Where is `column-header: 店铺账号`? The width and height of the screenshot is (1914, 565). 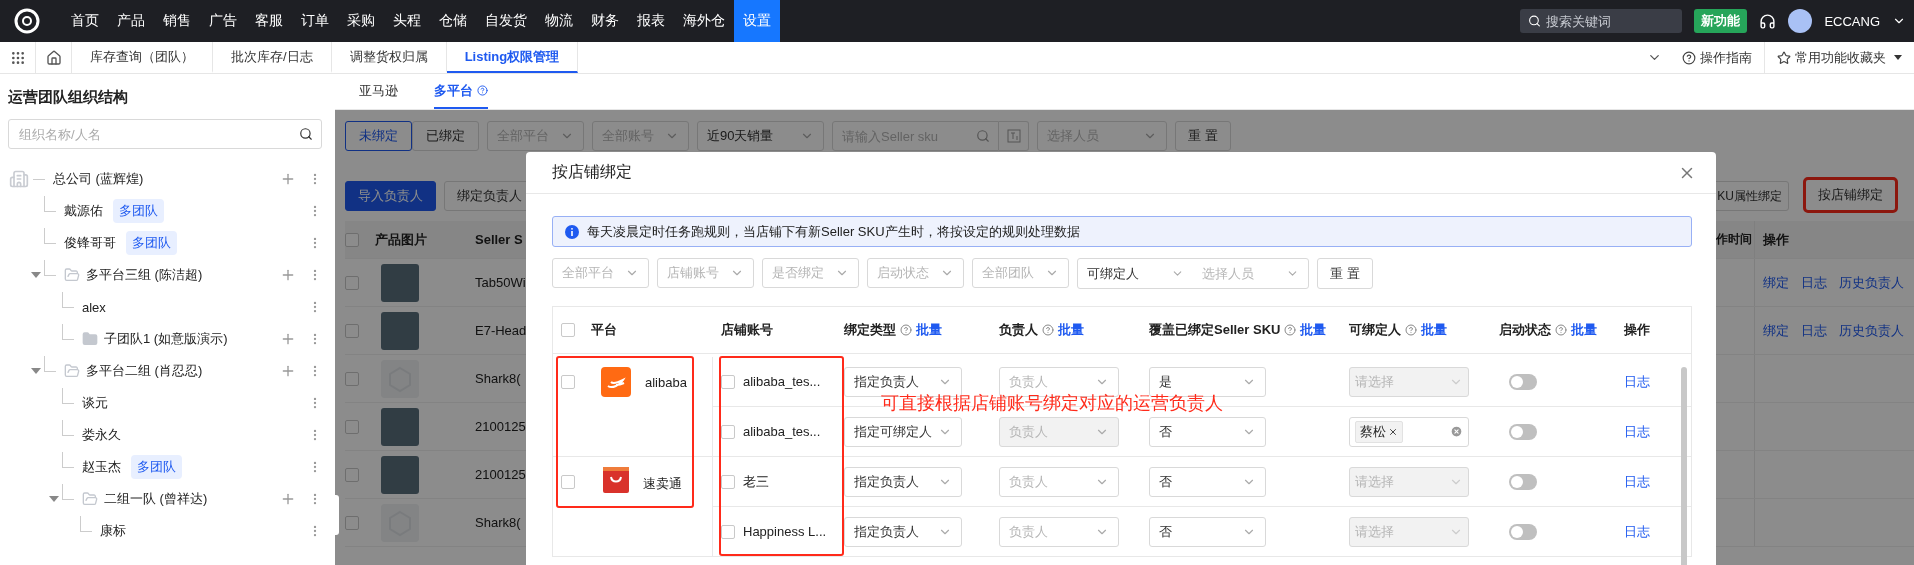
column-header: 店铺账号 is located at coordinates (747, 330).